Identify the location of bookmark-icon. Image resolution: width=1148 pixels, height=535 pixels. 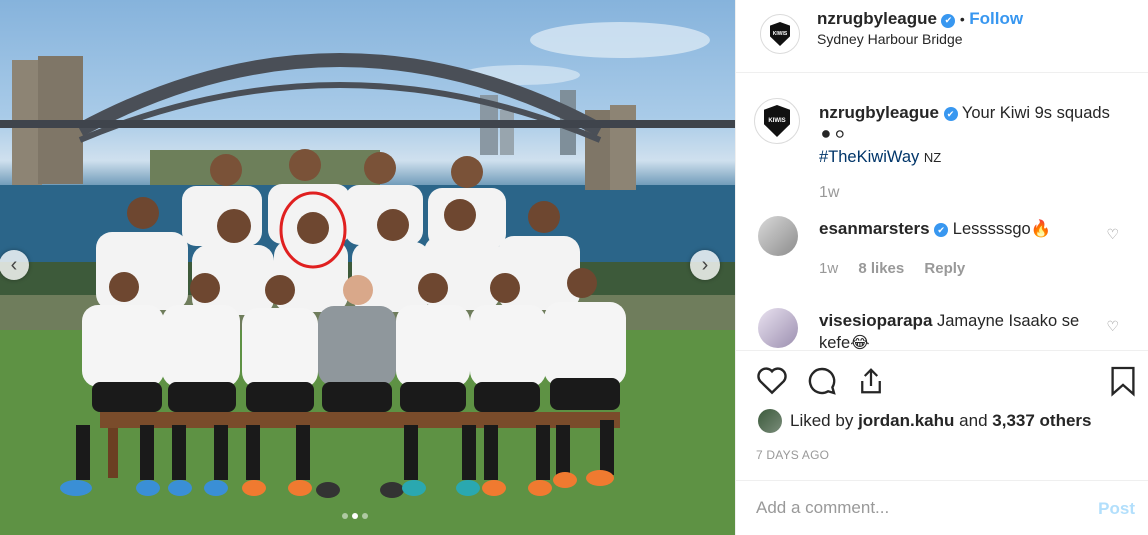
(1123, 383).